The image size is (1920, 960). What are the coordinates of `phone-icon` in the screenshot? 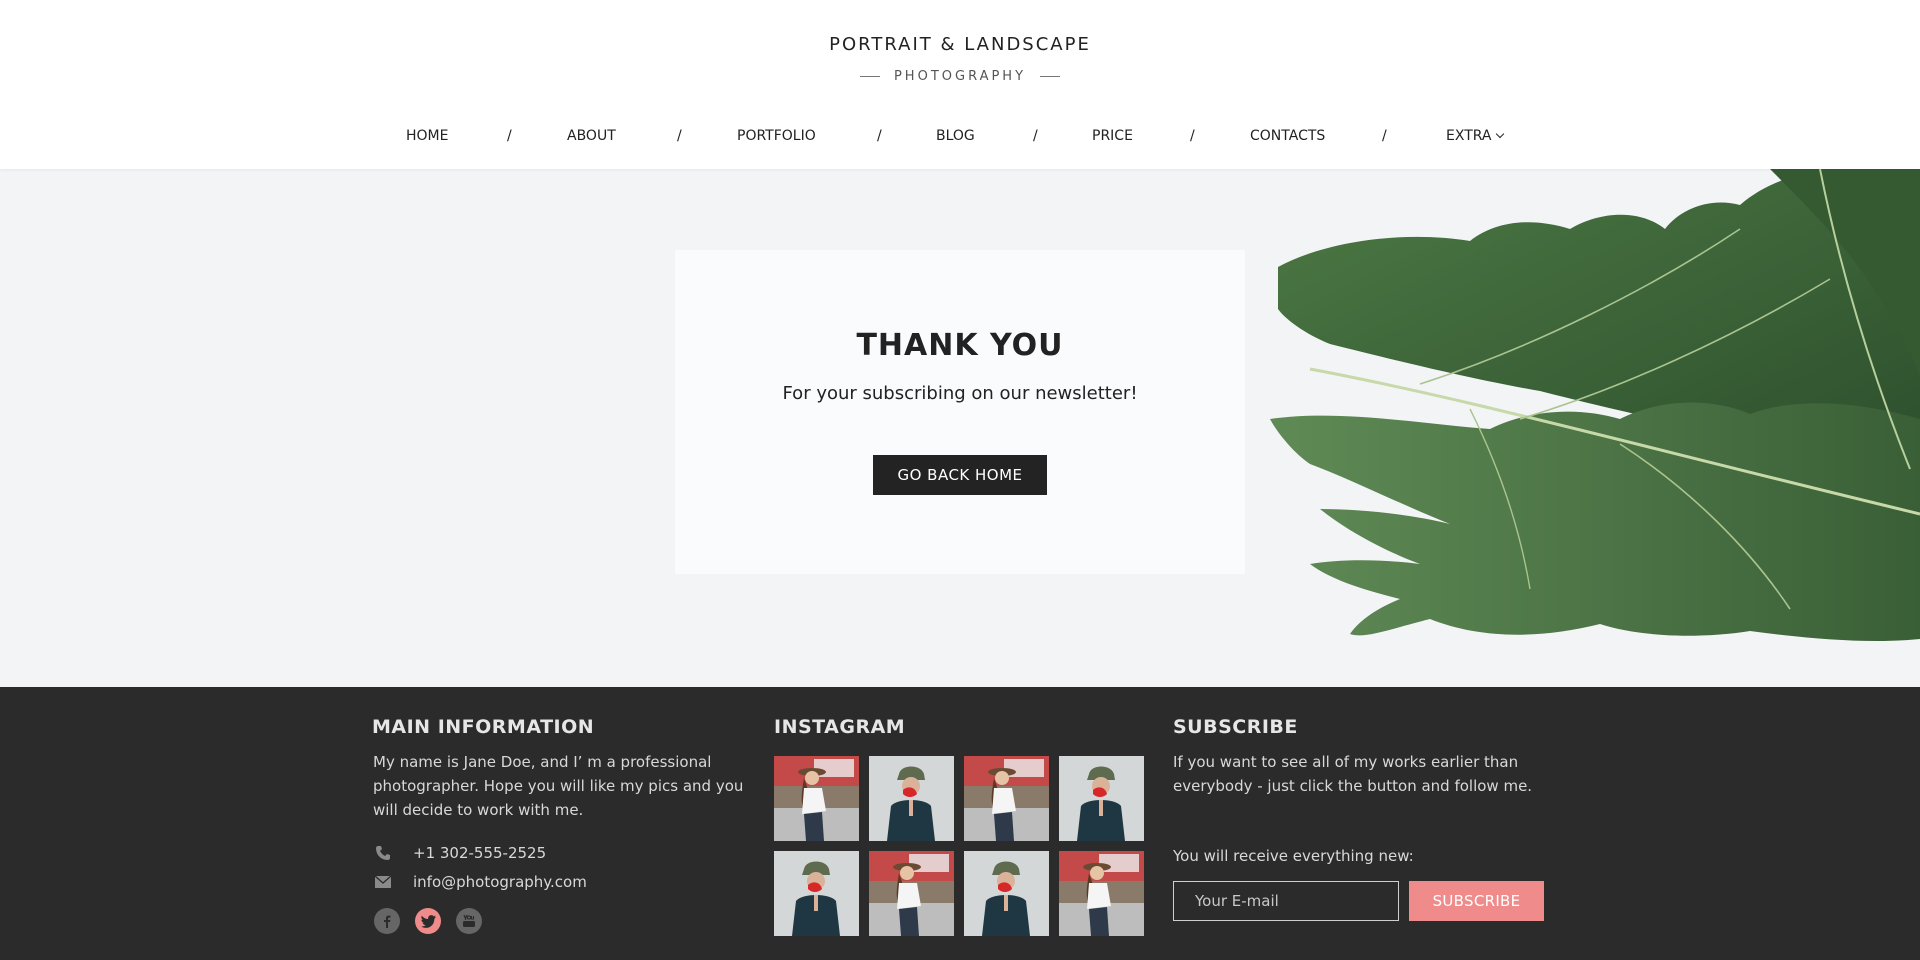 It's located at (383, 853).